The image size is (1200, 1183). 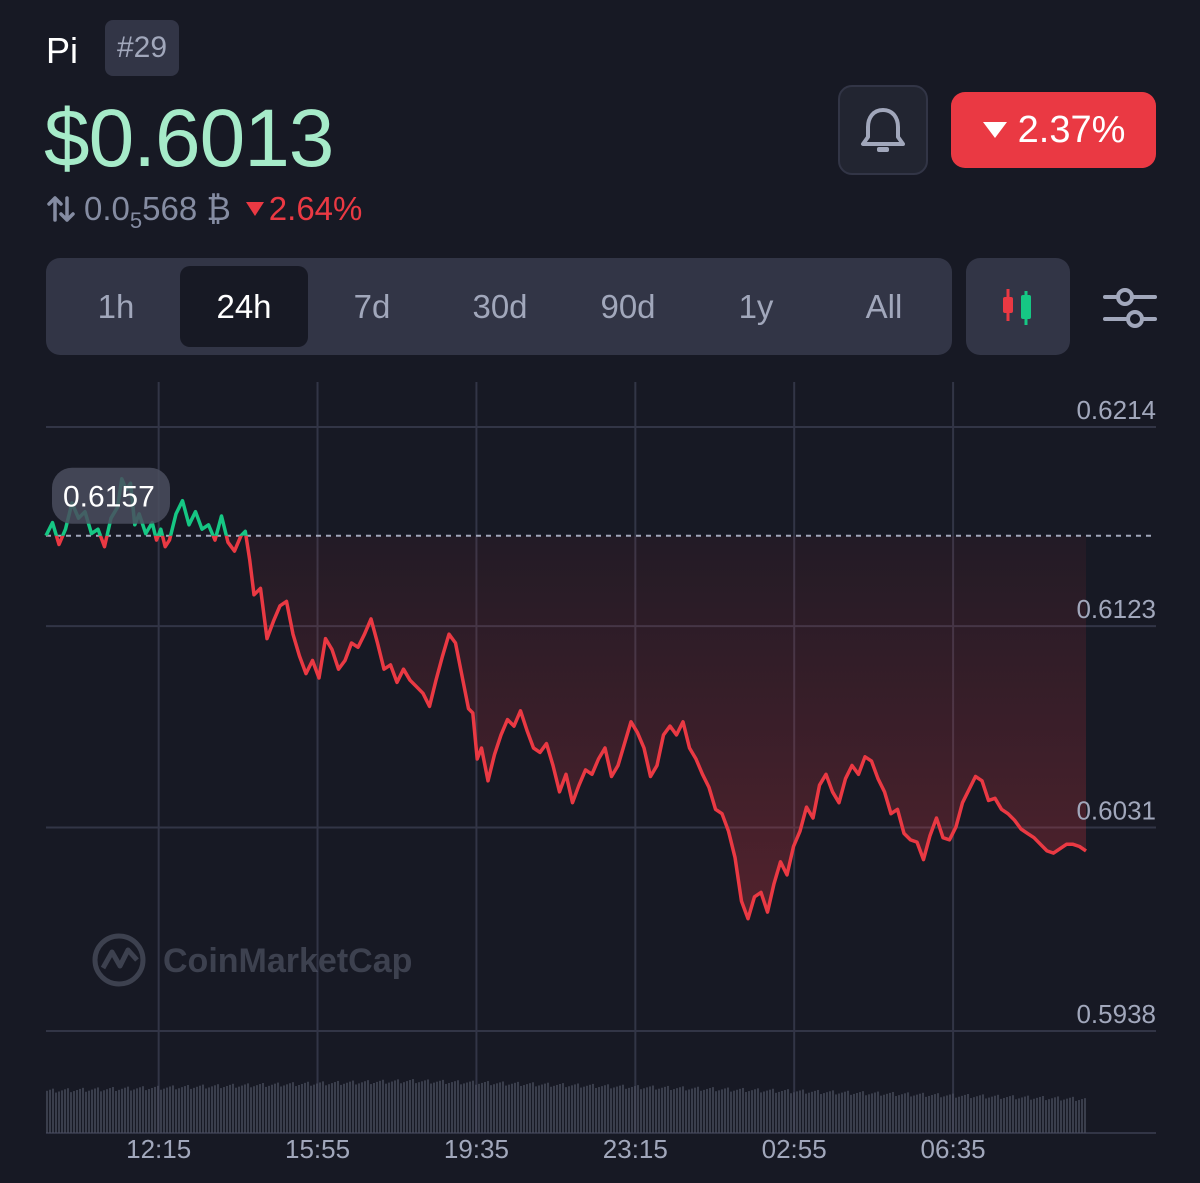 What do you see at coordinates (372, 306) in the screenshot?
I see `tab-7d: 7d` at bounding box center [372, 306].